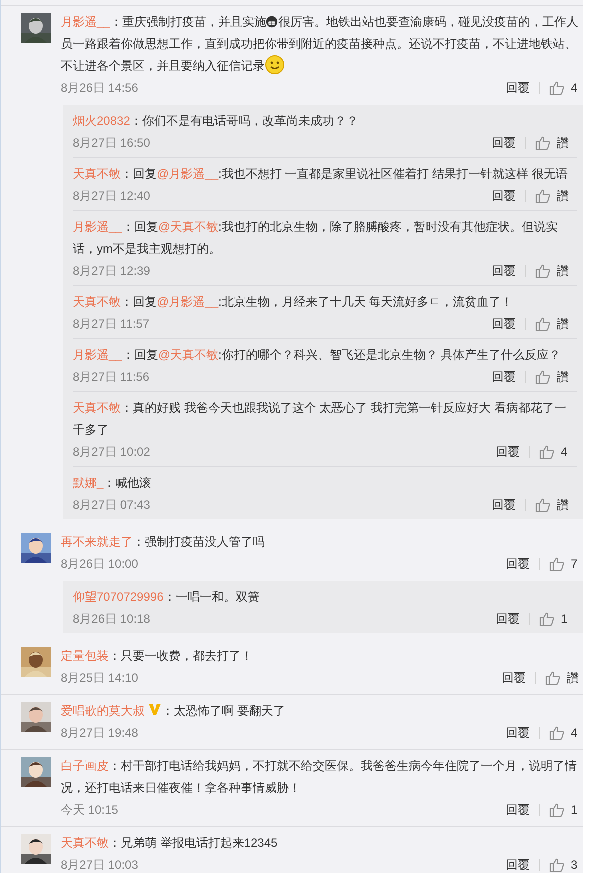 The image size is (603, 873). Describe the element at coordinates (163, 542) in the screenshot. I see `comment-text: 再不来就走了：强制打疫苗没人管了吗` at that location.